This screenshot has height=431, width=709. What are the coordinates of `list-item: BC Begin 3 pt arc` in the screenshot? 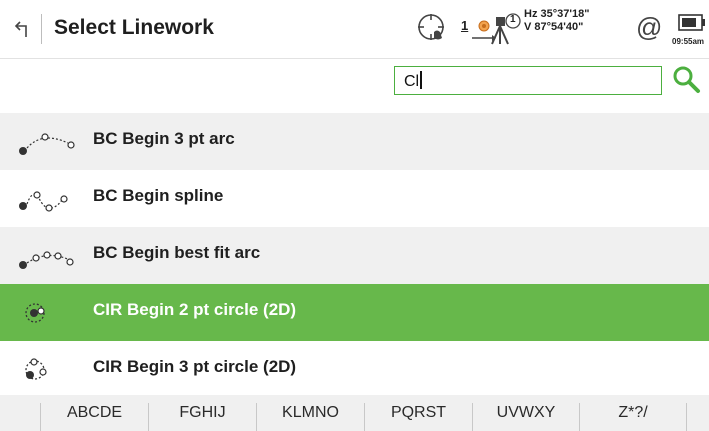 It's located at (354, 141).